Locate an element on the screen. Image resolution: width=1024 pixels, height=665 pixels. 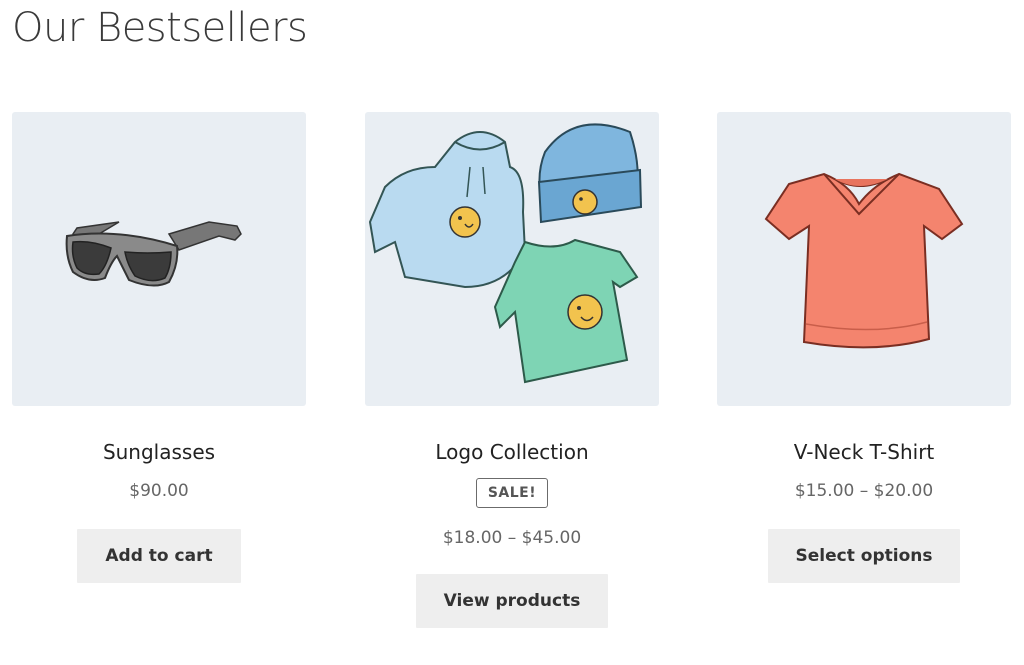
section-title: Our Bestsellers is located at coordinates (160, 28).